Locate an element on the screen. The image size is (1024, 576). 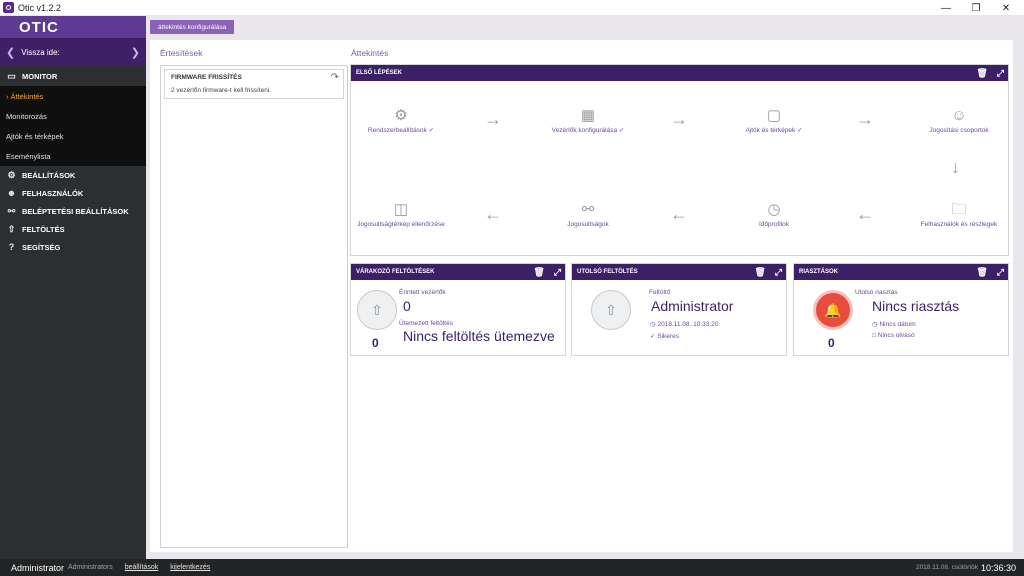
panel-title: RIASZTÁSOK is located at coordinates (818, 272).